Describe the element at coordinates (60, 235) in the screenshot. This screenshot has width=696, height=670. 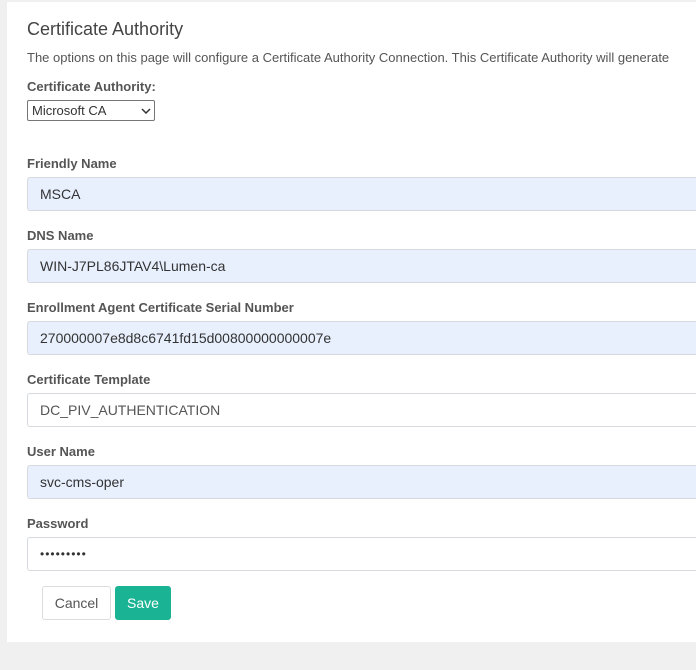
I see `dns-name-label: DNS Name` at that location.